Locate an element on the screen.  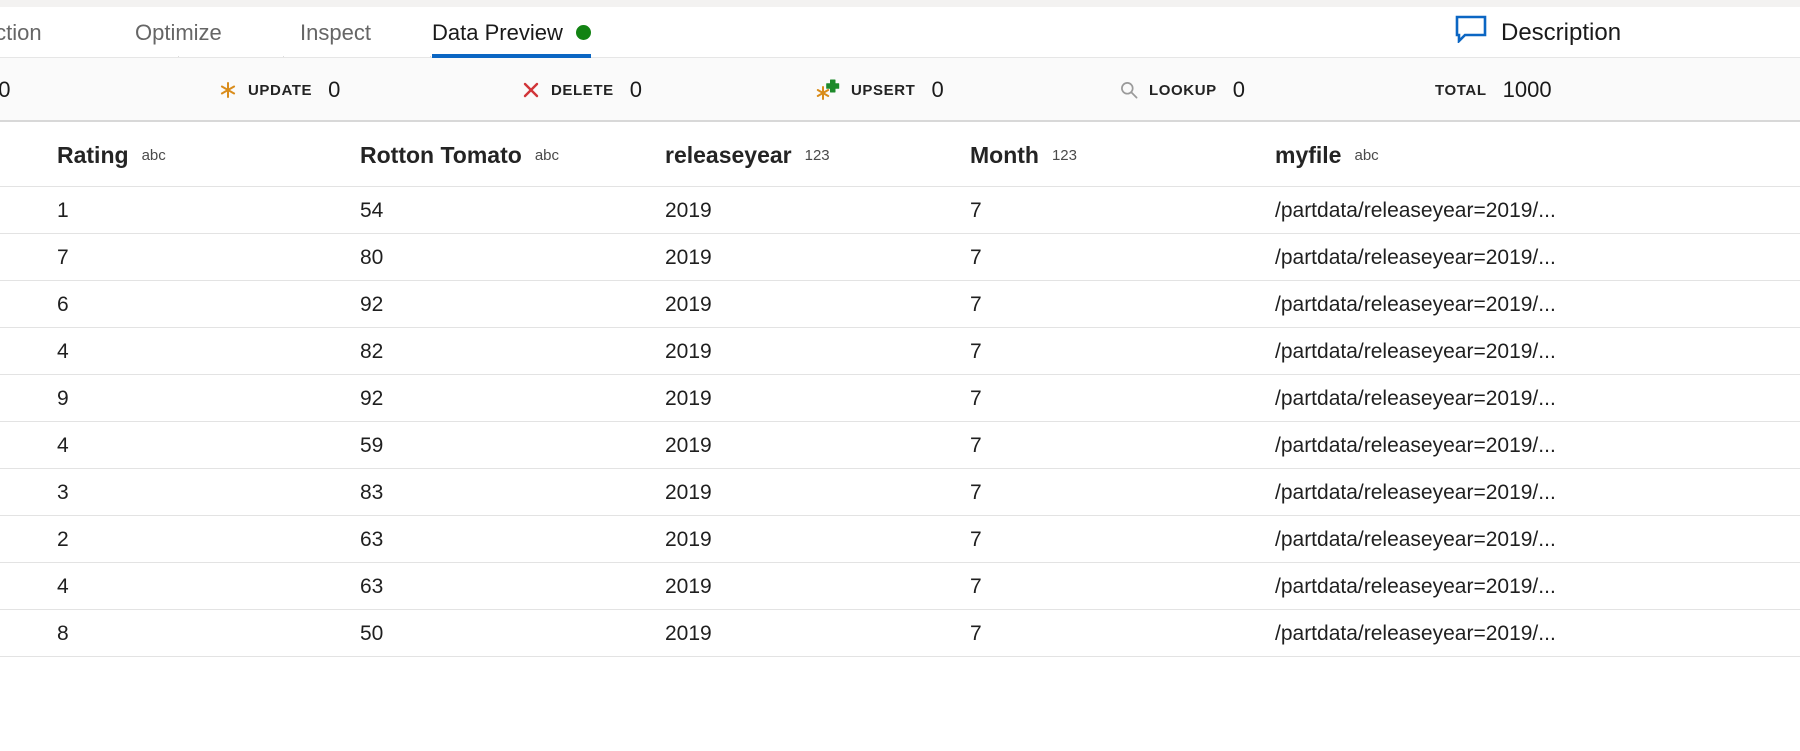
column-header-myfile: myfile abc is located at coordinates (1327, 155).